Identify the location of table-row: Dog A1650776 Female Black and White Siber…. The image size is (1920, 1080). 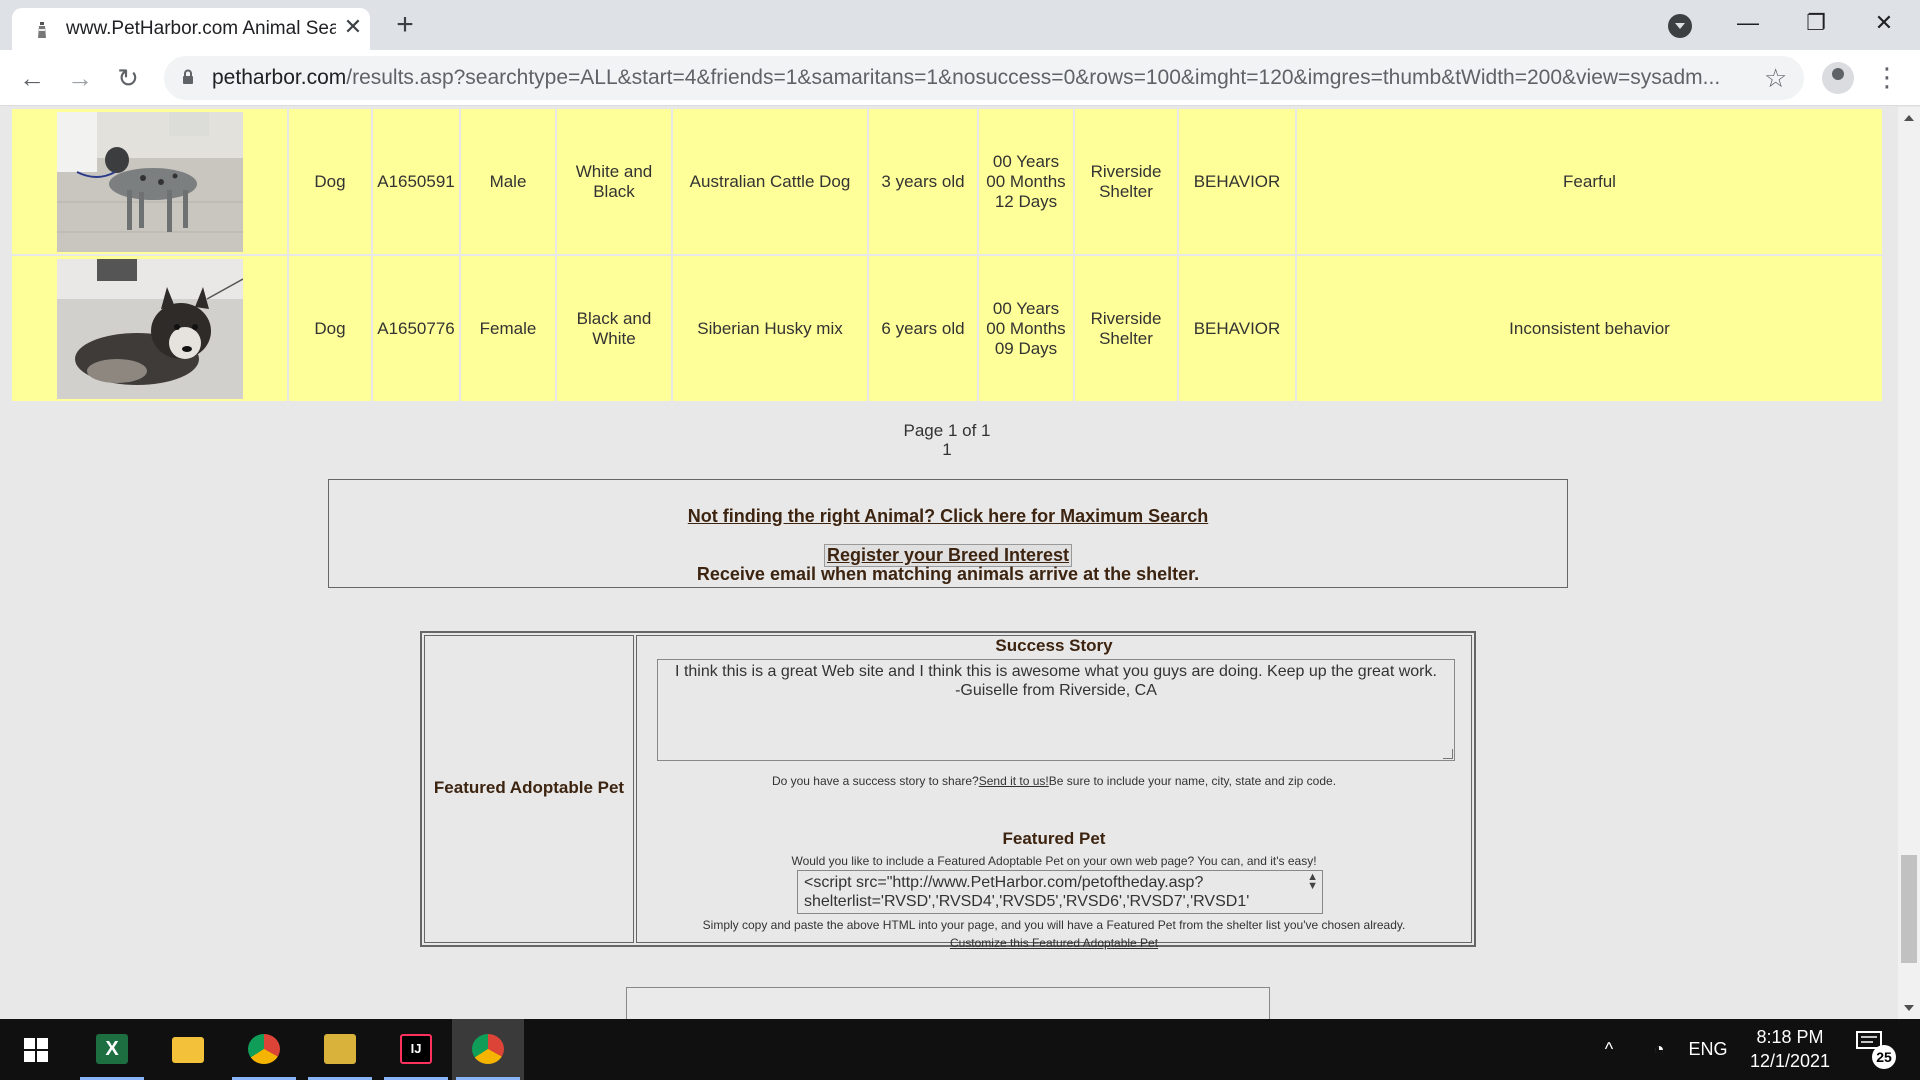
(947, 328).